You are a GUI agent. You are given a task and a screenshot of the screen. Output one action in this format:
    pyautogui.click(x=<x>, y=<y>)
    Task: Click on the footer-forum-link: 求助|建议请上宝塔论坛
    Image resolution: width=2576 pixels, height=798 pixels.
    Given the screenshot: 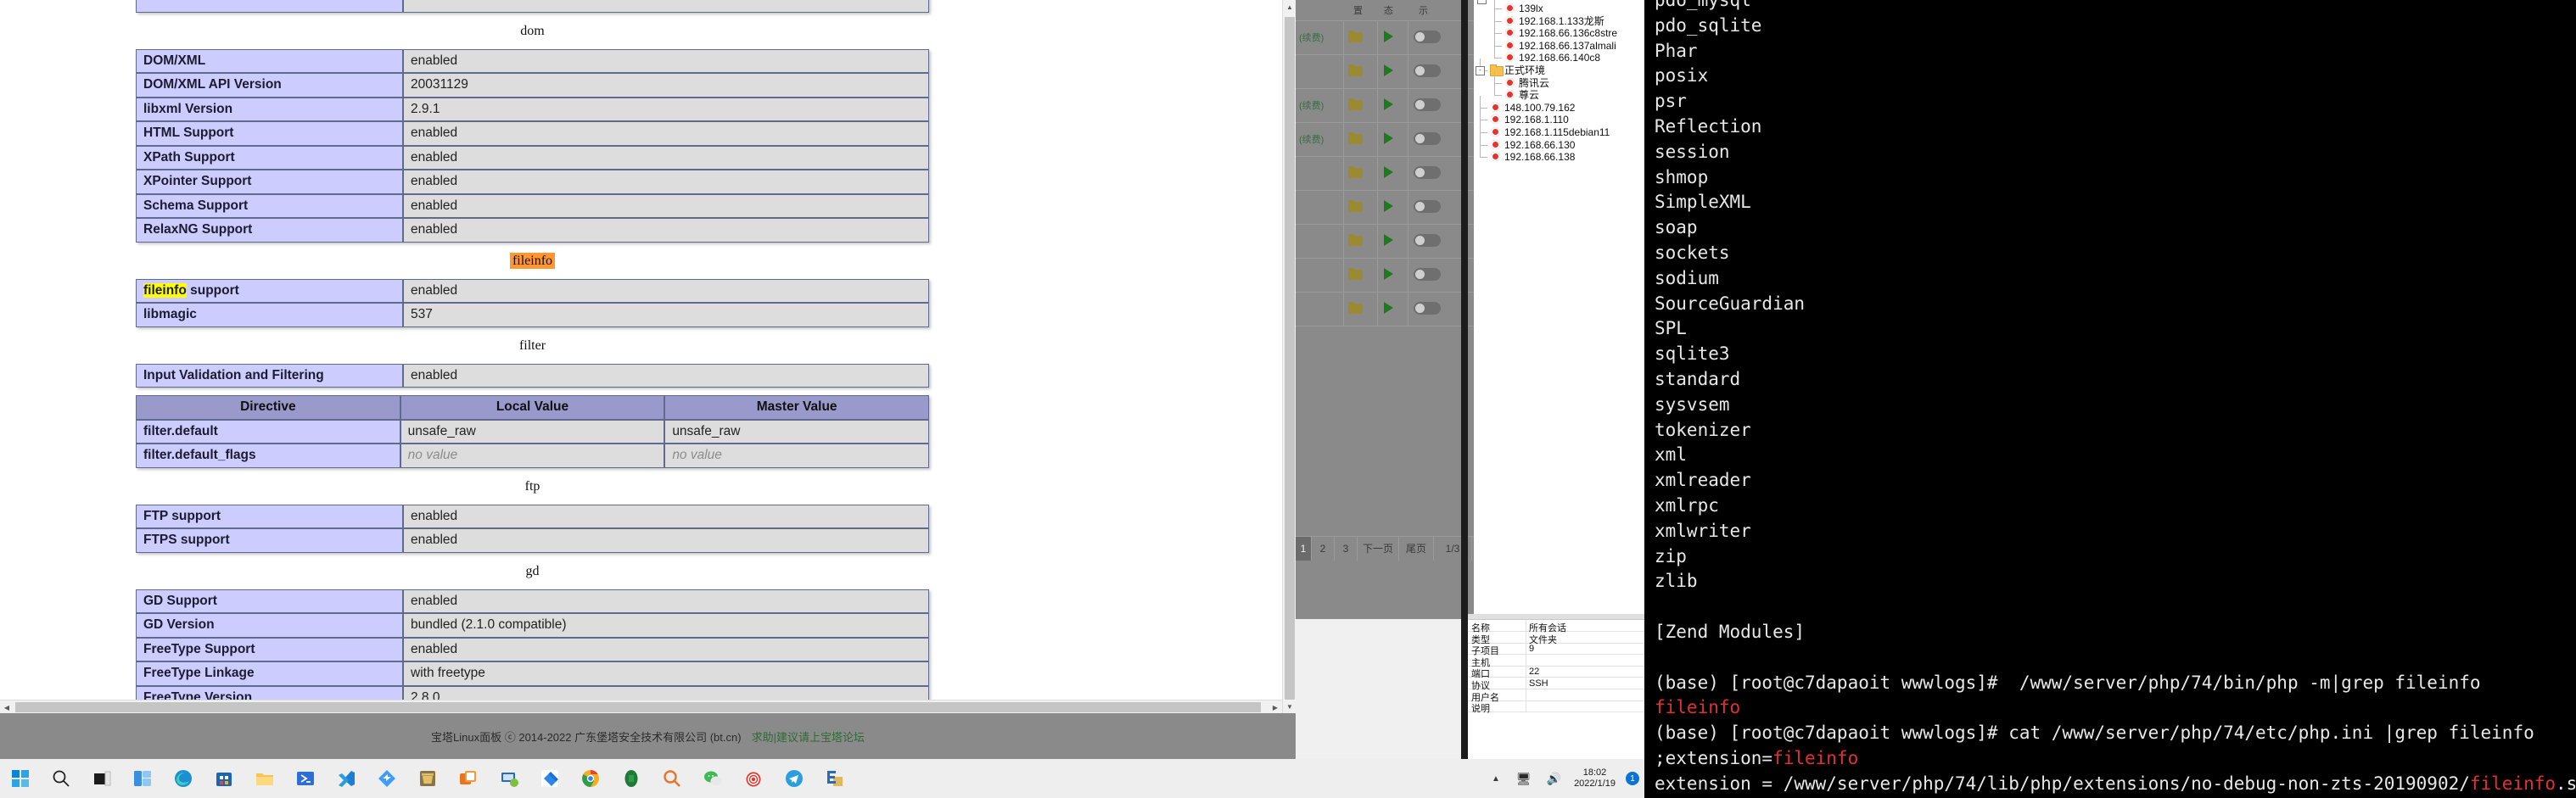 What is the action you would take?
    pyautogui.click(x=808, y=736)
    